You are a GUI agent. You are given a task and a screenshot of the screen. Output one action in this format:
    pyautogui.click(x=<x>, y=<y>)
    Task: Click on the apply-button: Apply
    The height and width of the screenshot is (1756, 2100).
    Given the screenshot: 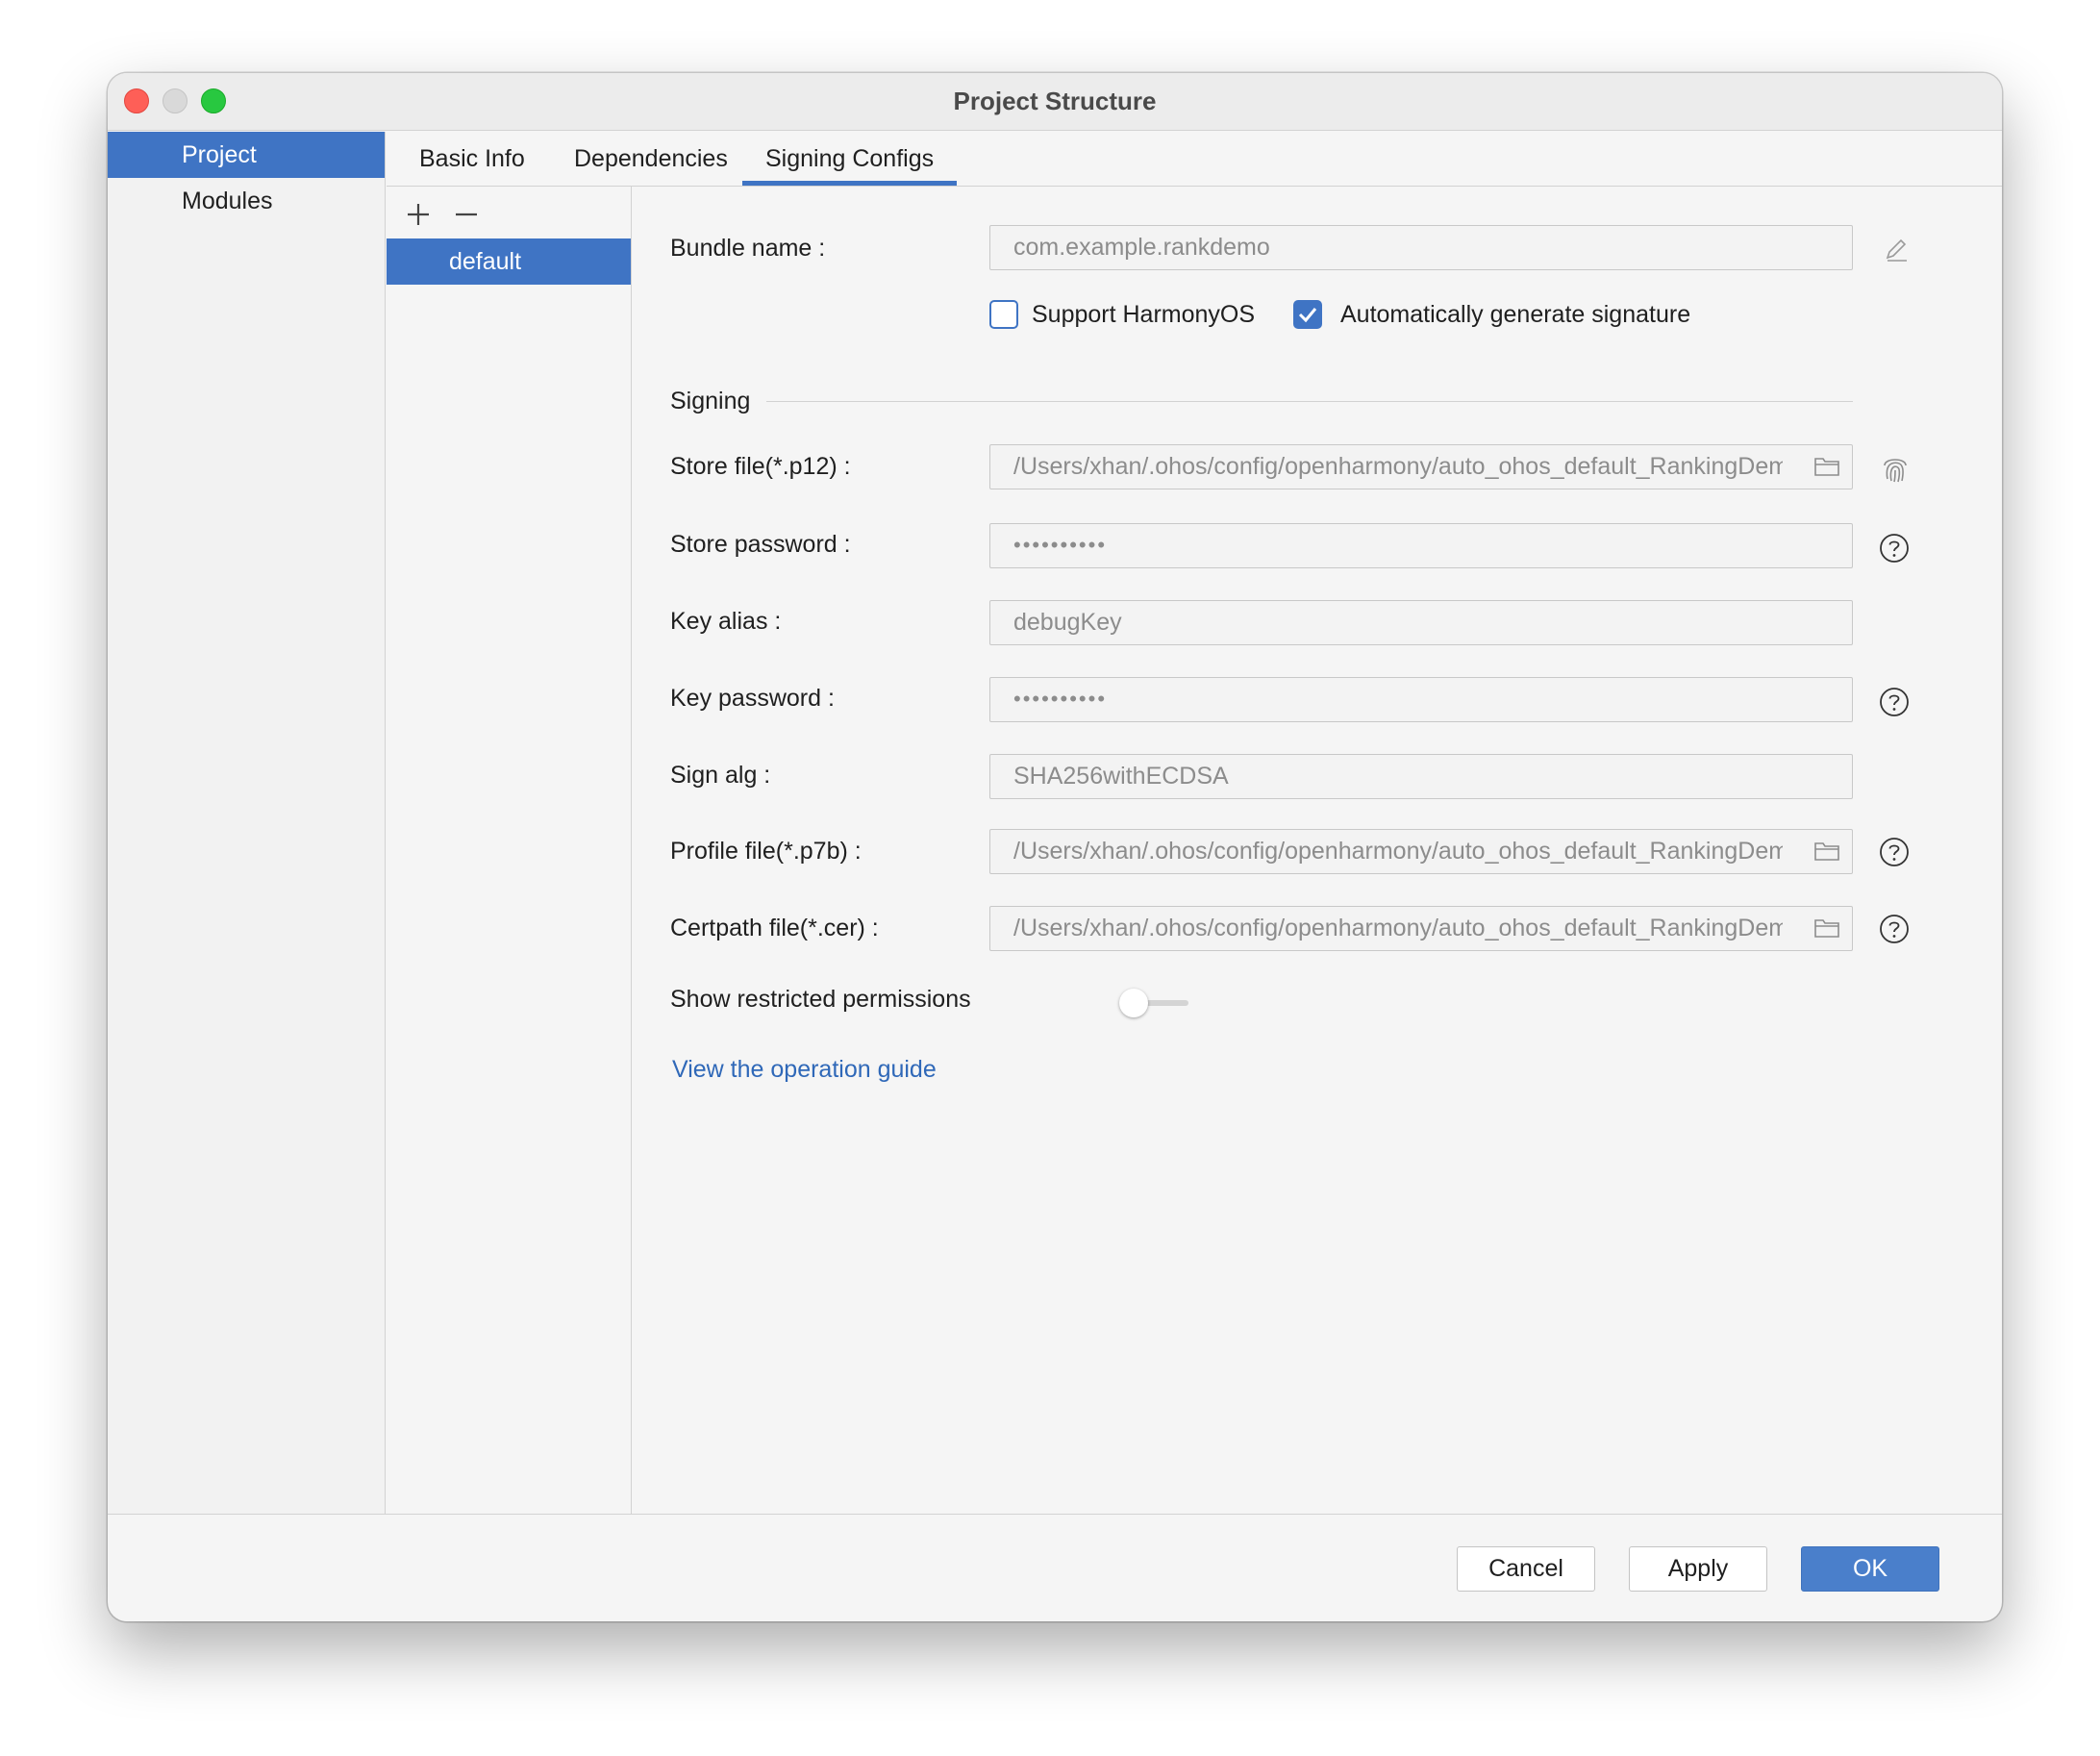 What is the action you would take?
    pyautogui.click(x=1698, y=1569)
    